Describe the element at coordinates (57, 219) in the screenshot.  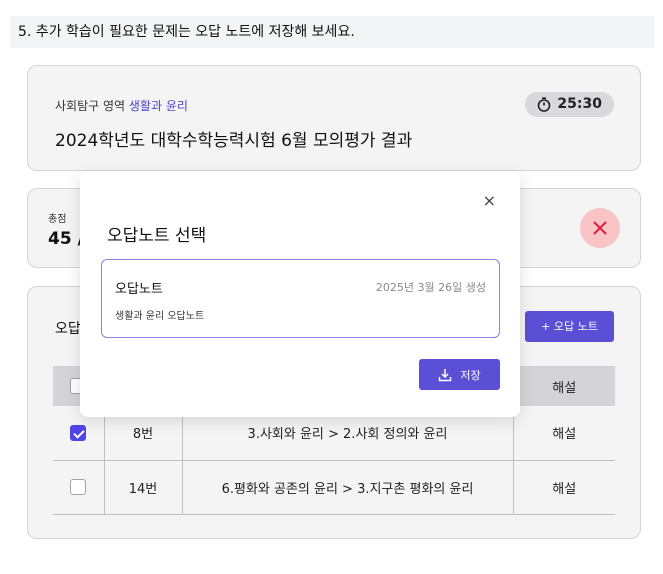
I see `score-label: 총점` at that location.